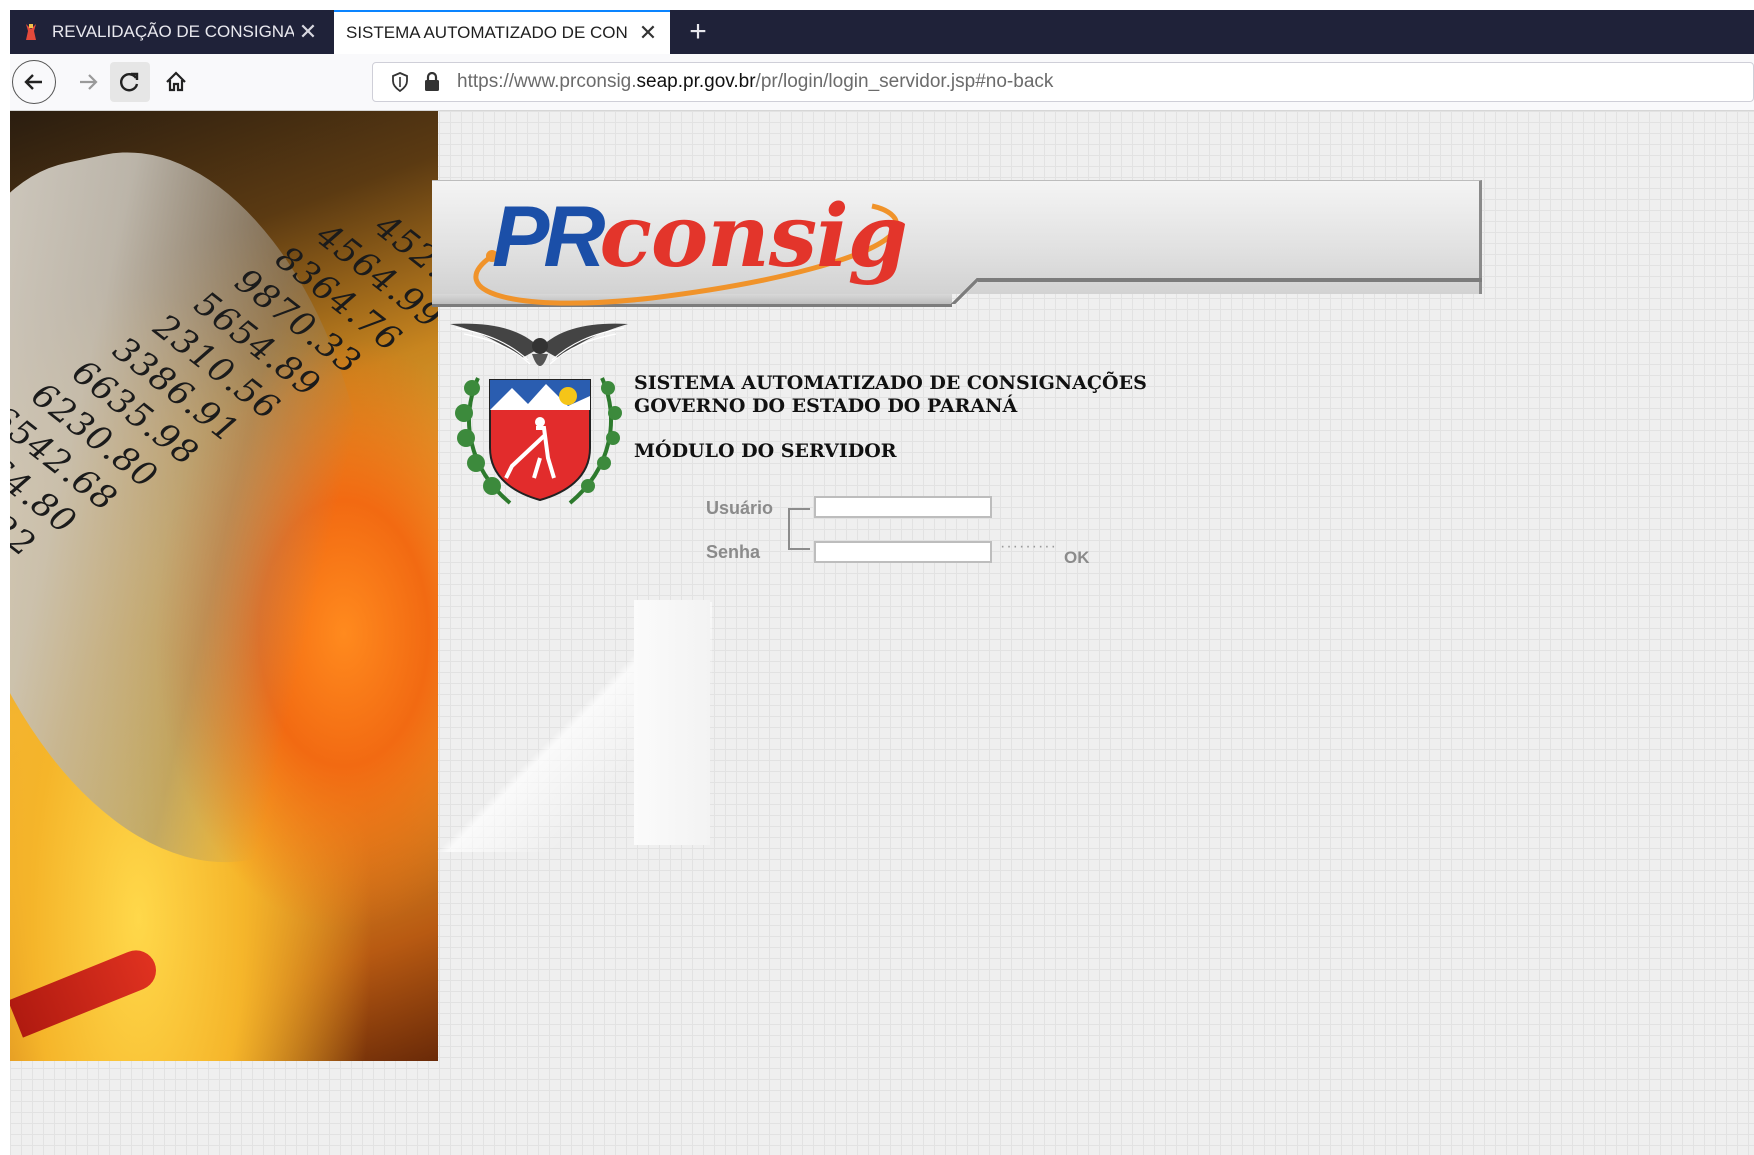 Image resolution: width=1754 pixels, height=1155 pixels. Describe the element at coordinates (890, 383) in the screenshot. I see `system-title: SISTEMA AUTOMATIZADO DE CONSIGNAÇÕES` at that location.